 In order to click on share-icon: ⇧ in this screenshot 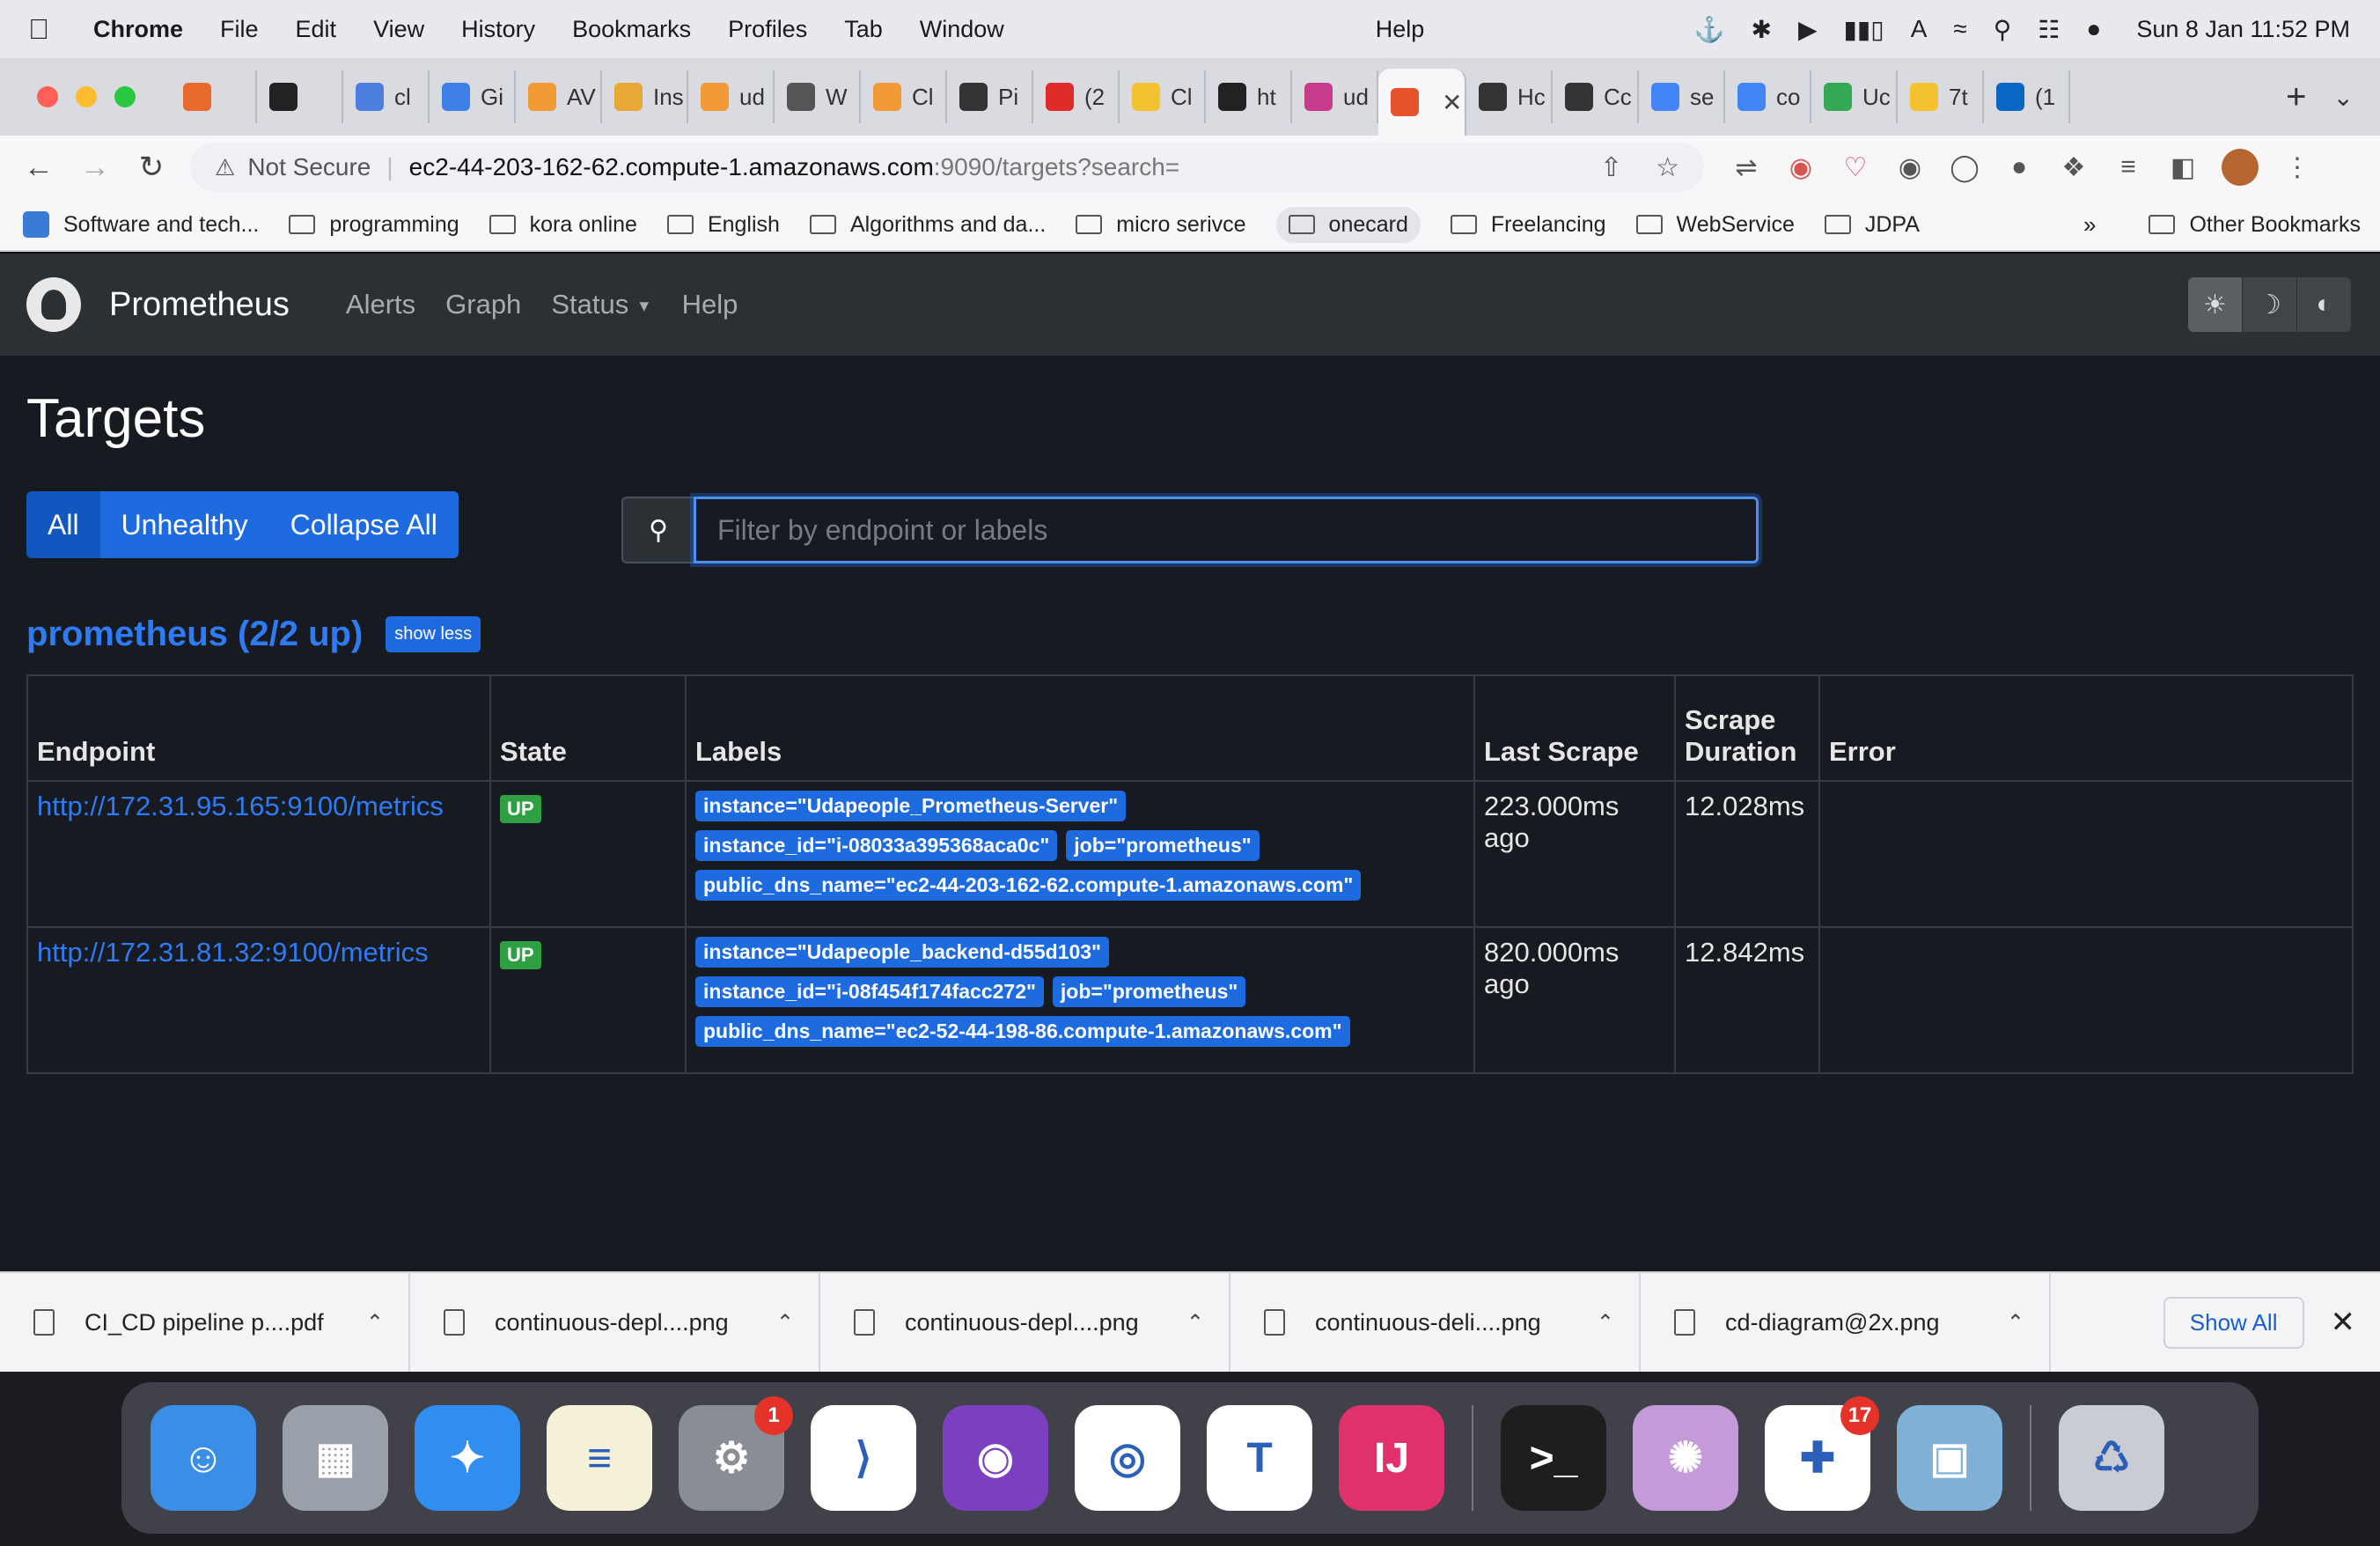, I will do `click(1611, 167)`.